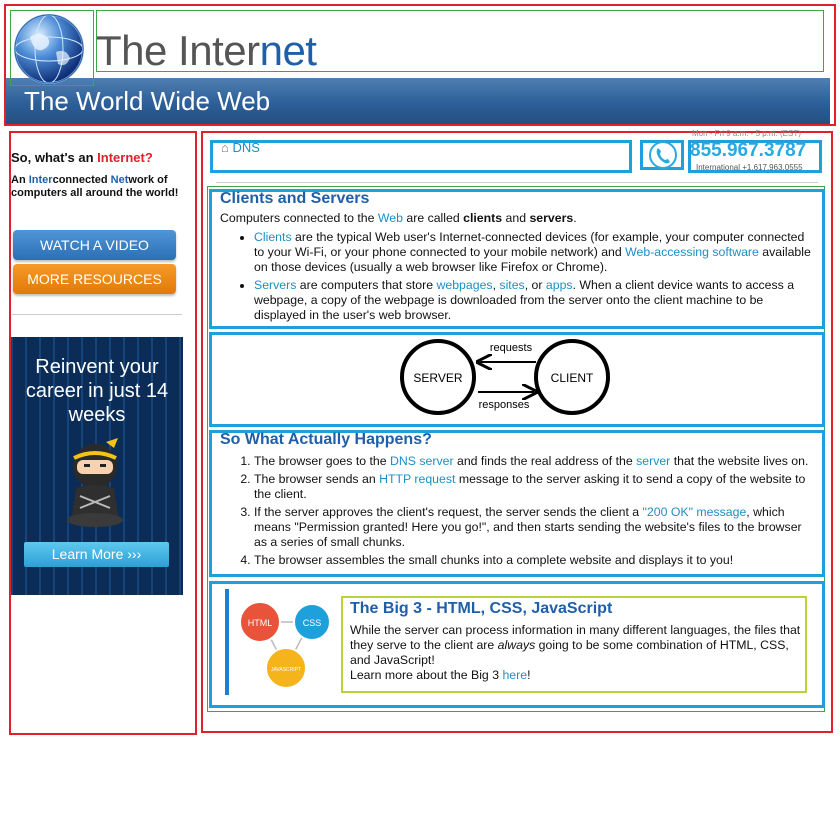 This screenshot has height=835, width=840. I want to click on banner-title: The World Wide Web, so click(147, 101).